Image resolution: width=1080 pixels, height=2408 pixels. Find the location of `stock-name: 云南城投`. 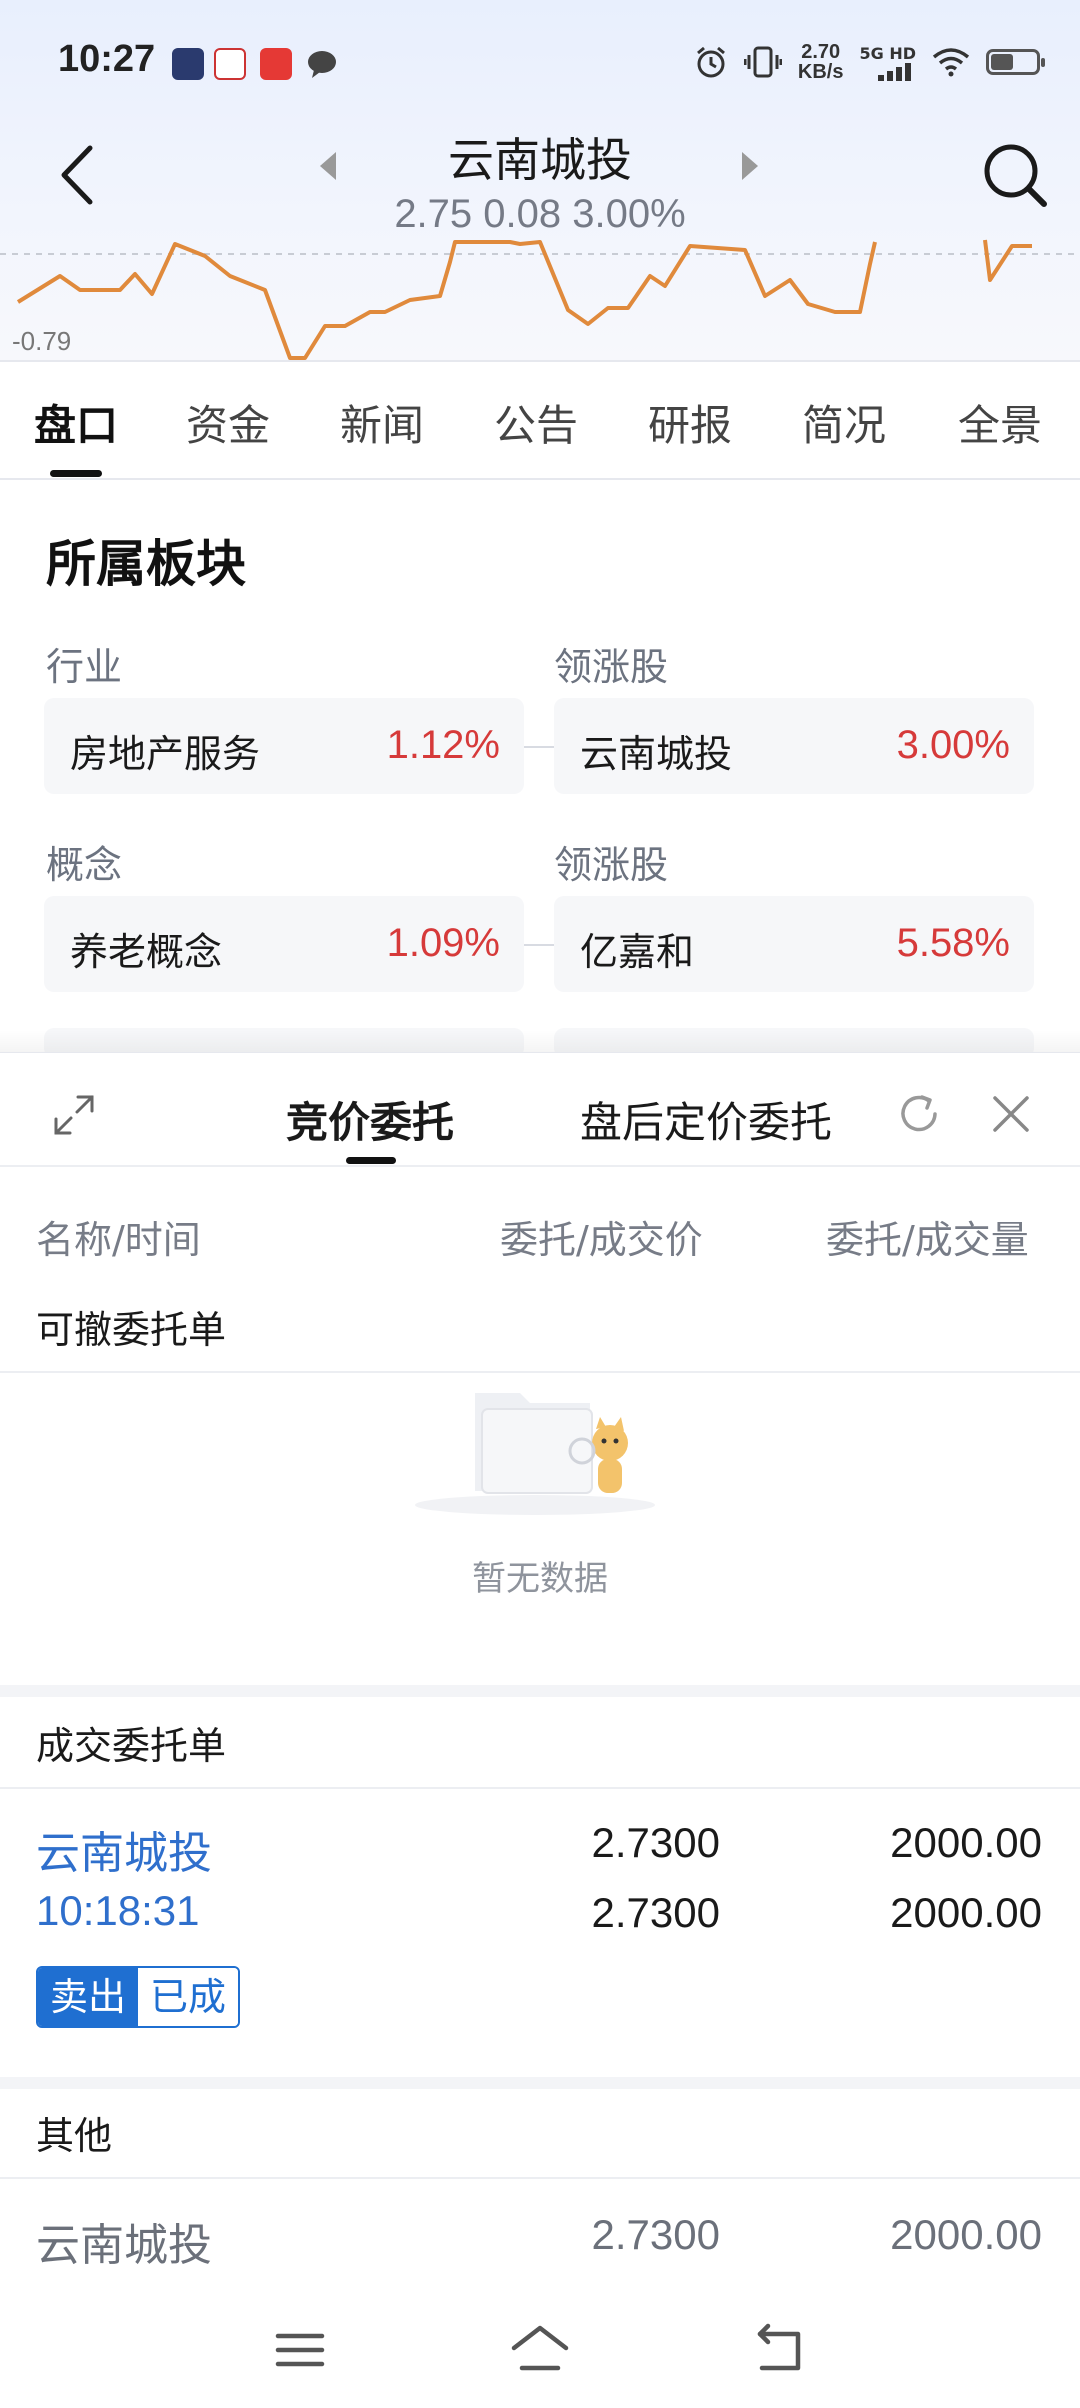

stock-name: 云南城投 is located at coordinates (540, 160).